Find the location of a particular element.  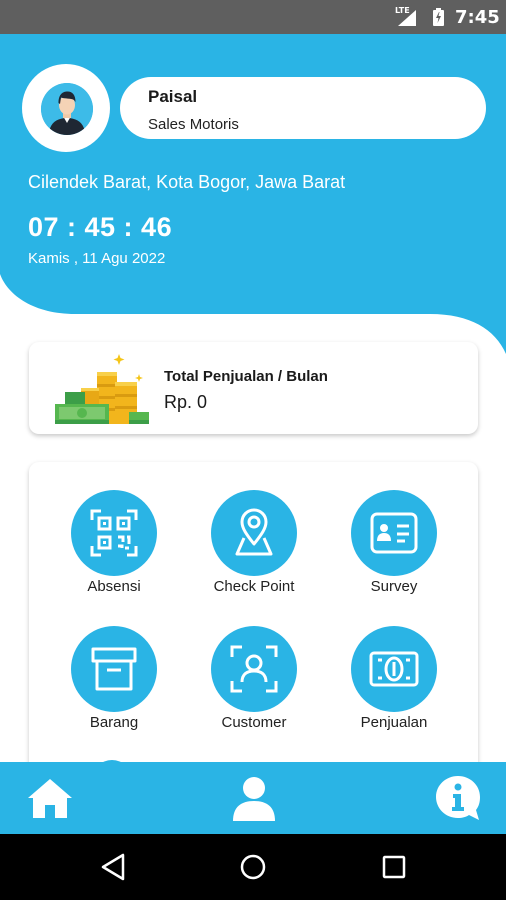

location-text: Cilendek Barat, Kota Bogor, Jawa Barat is located at coordinates (187, 182).